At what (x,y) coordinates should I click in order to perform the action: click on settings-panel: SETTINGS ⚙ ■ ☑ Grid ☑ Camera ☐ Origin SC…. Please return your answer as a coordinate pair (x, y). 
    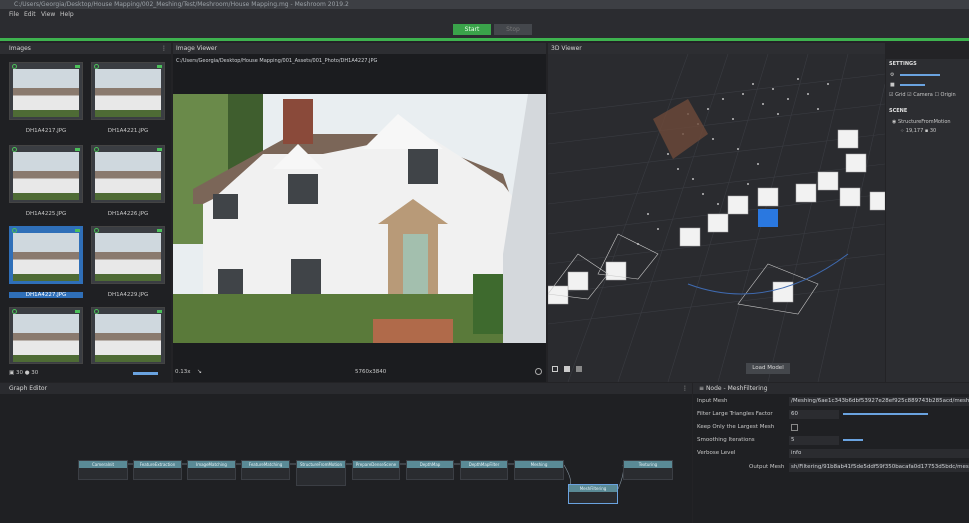
    Looking at the image, I should click on (927, 220).